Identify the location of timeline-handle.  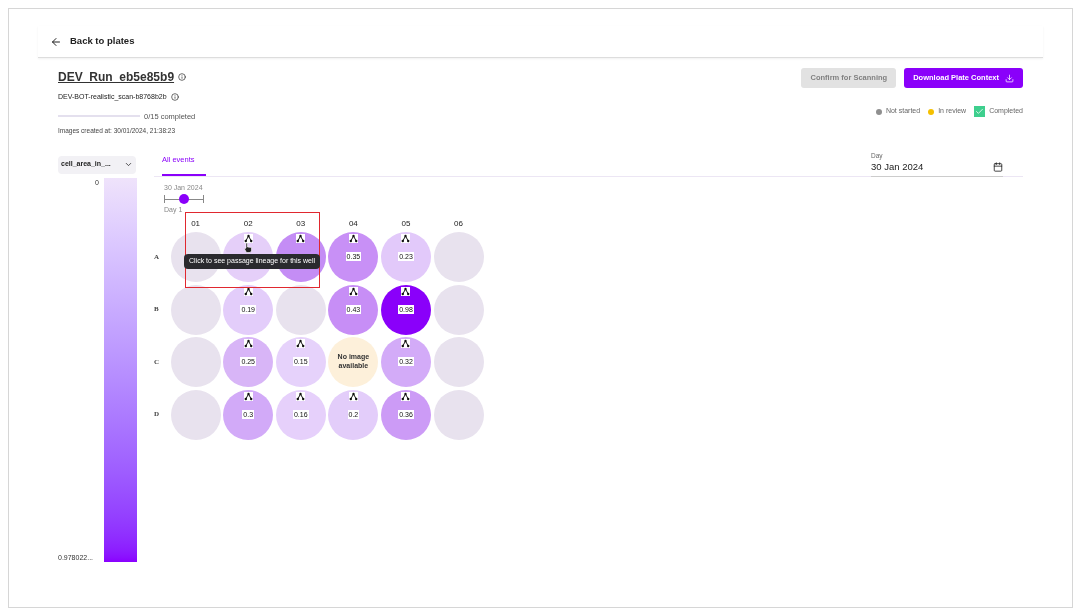
(184, 199).